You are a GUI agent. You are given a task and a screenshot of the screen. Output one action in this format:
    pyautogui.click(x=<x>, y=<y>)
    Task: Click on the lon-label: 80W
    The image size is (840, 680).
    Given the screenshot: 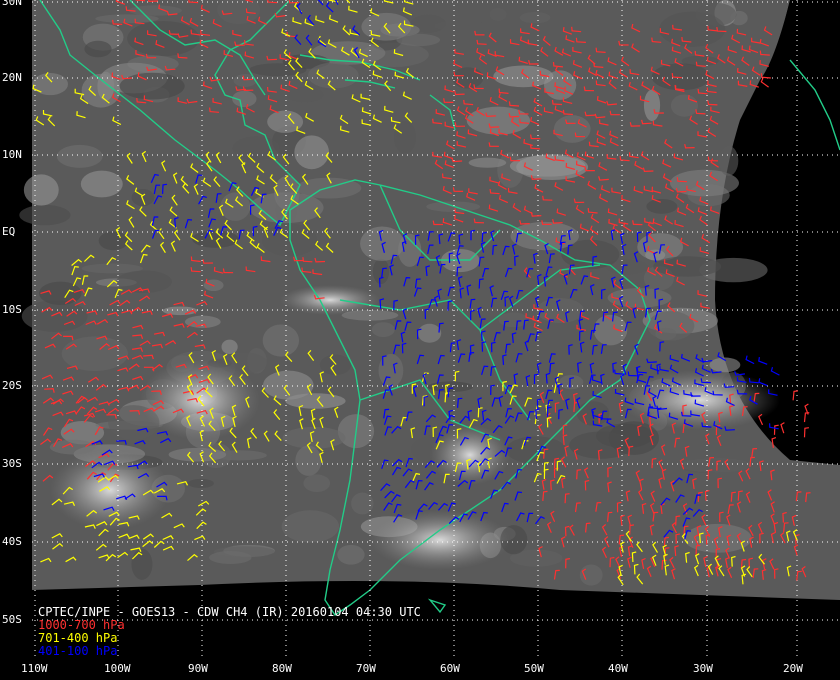 What is the action you would take?
    pyautogui.click(x=282, y=668)
    